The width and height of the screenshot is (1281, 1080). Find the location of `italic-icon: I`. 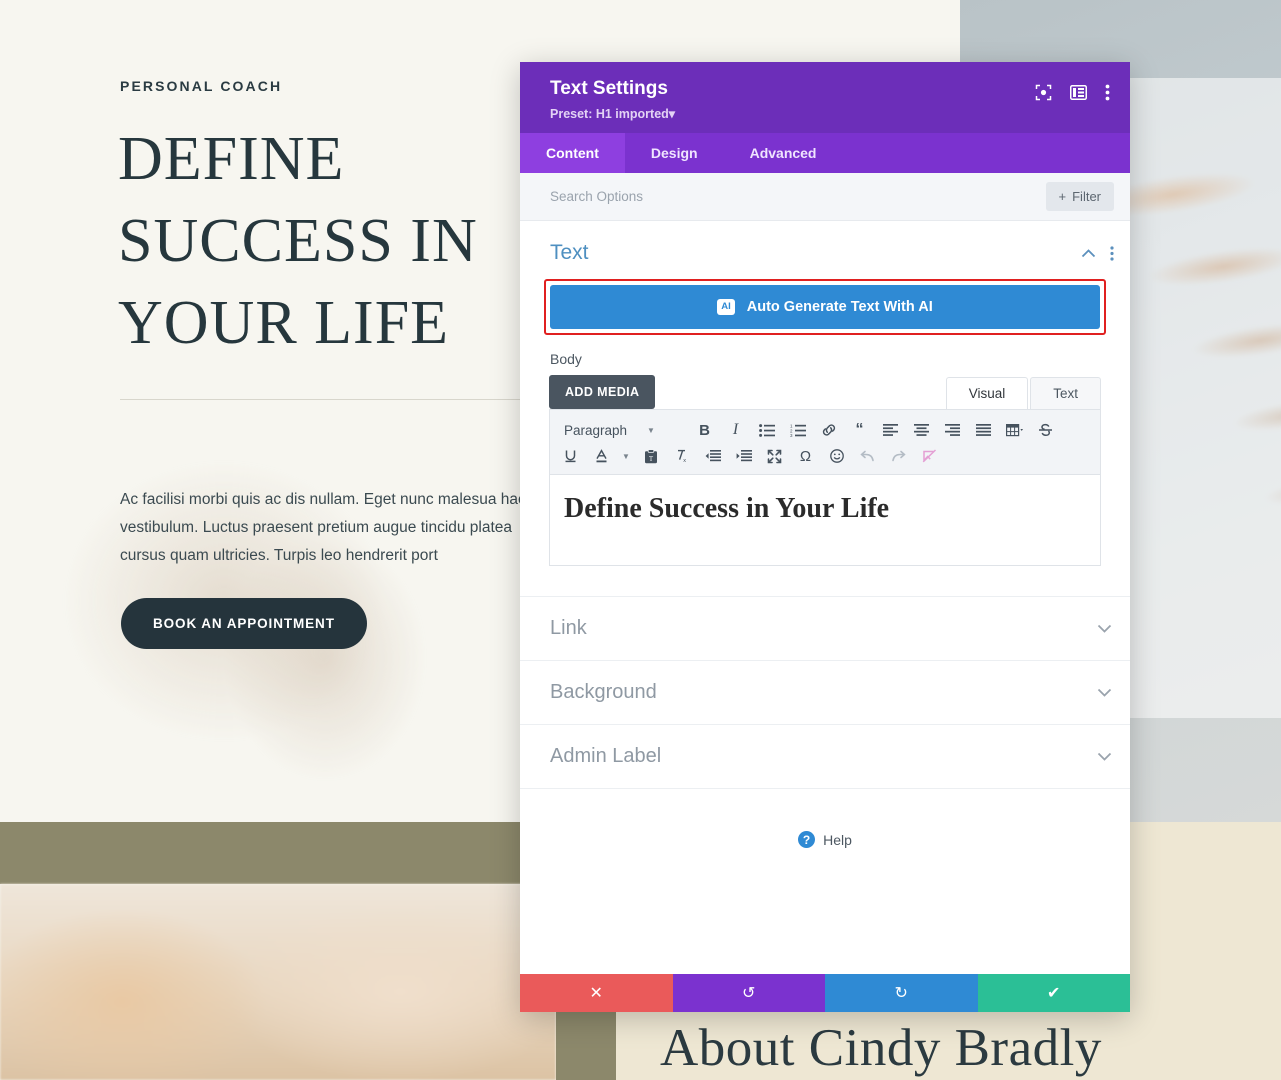

italic-icon: I is located at coordinates (735, 430).